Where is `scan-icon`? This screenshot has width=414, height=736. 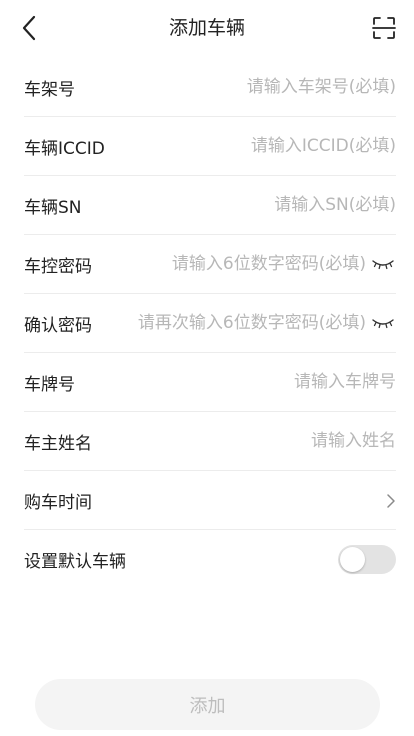 scan-icon is located at coordinates (384, 28).